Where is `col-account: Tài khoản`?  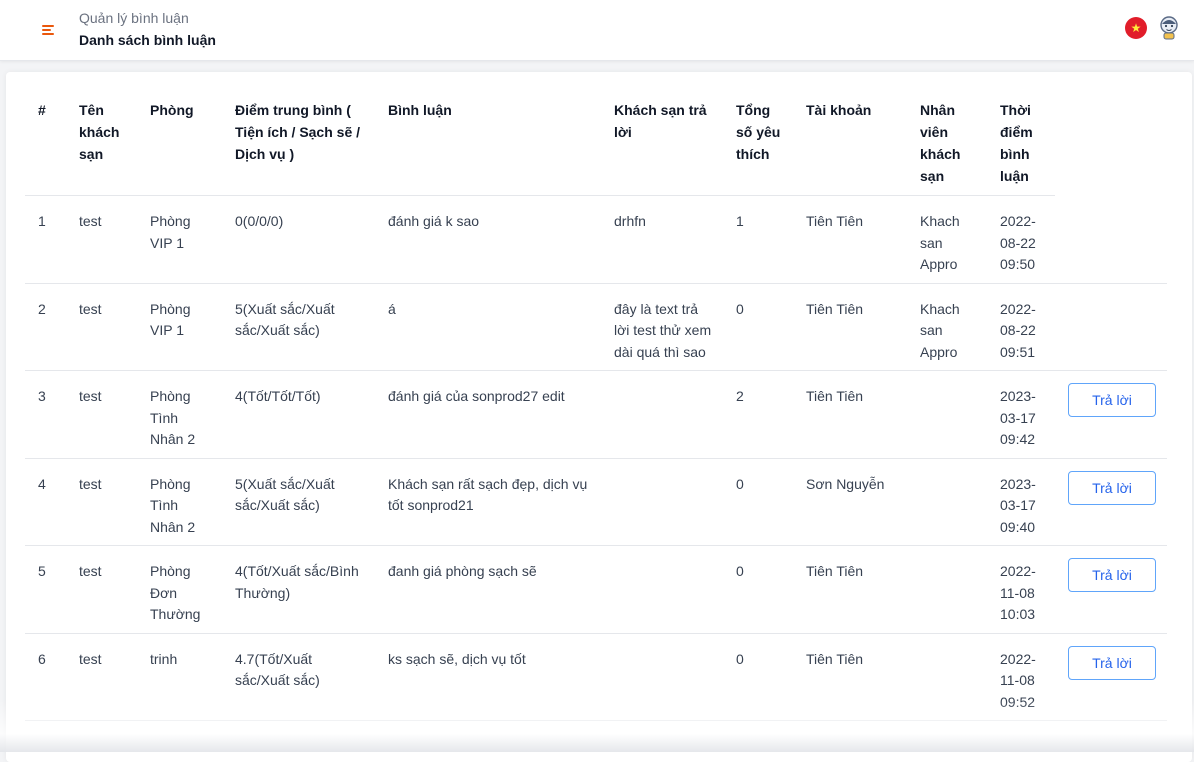 col-account: Tài khoản is located at coordinates (850, 145).